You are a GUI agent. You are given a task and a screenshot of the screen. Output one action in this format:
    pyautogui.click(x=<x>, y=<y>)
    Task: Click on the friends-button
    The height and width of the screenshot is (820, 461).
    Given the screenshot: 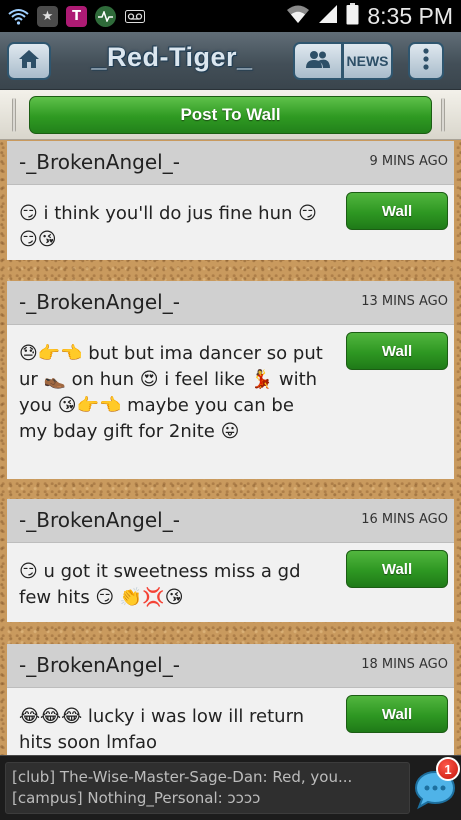 What is the action you would take?
    pyautogui.click(x=318, y=61)
    